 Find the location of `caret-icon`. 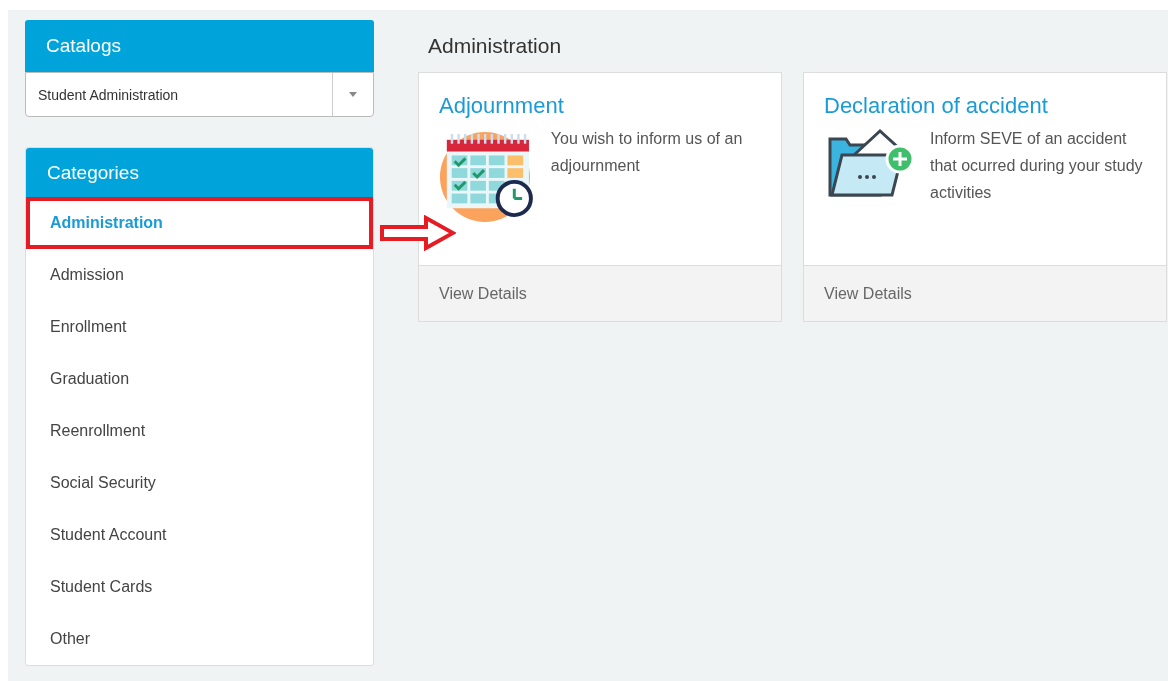

caret-icon is located at coordinates (353, 94).